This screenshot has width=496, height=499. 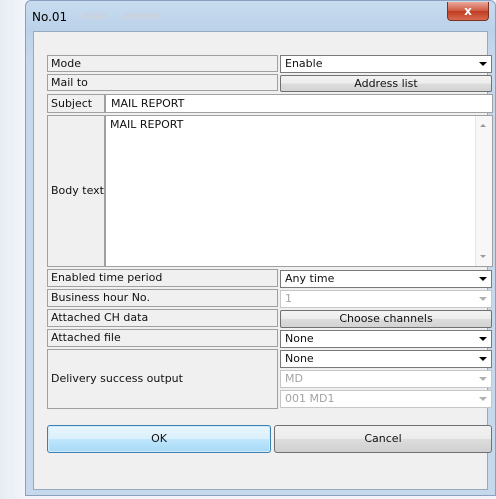 What do you see at coordinates (162, 82) in the screenshot?
I see `mail-to-label: Mail to` at bounding box center [162, 82].